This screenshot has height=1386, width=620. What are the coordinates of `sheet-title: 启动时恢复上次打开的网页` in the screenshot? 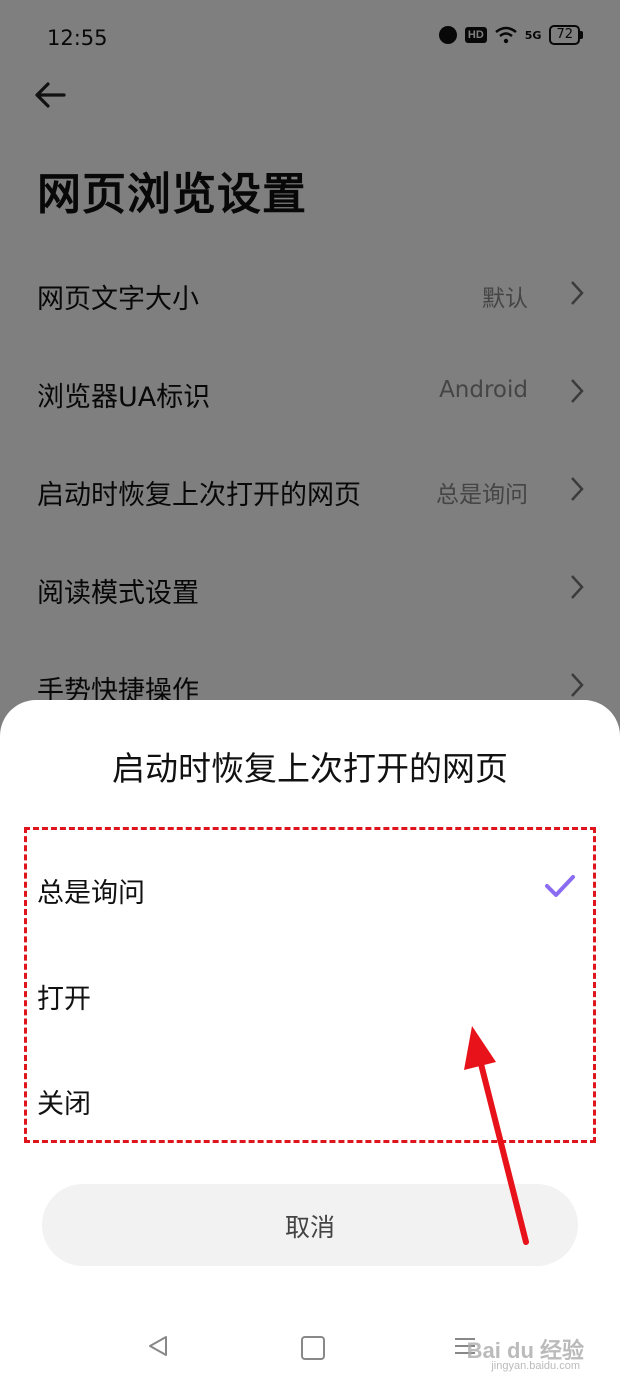 It's located at (310, 768).